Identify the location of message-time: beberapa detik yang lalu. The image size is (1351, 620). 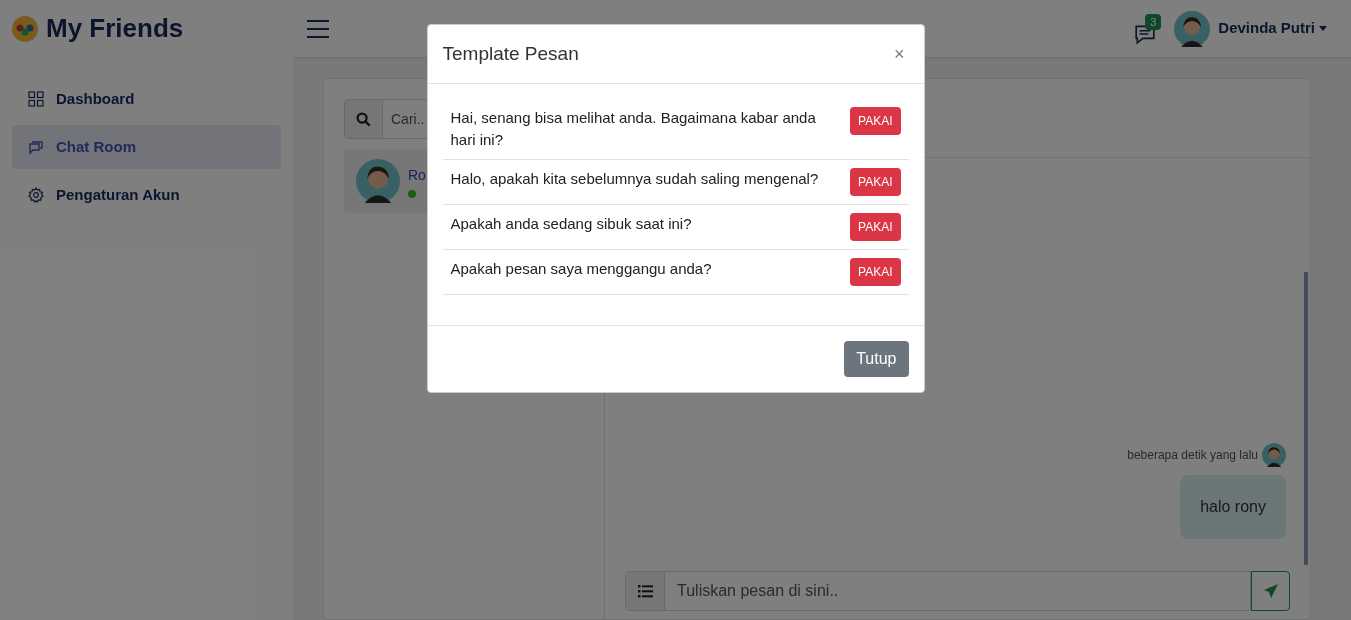
(1192, 455).